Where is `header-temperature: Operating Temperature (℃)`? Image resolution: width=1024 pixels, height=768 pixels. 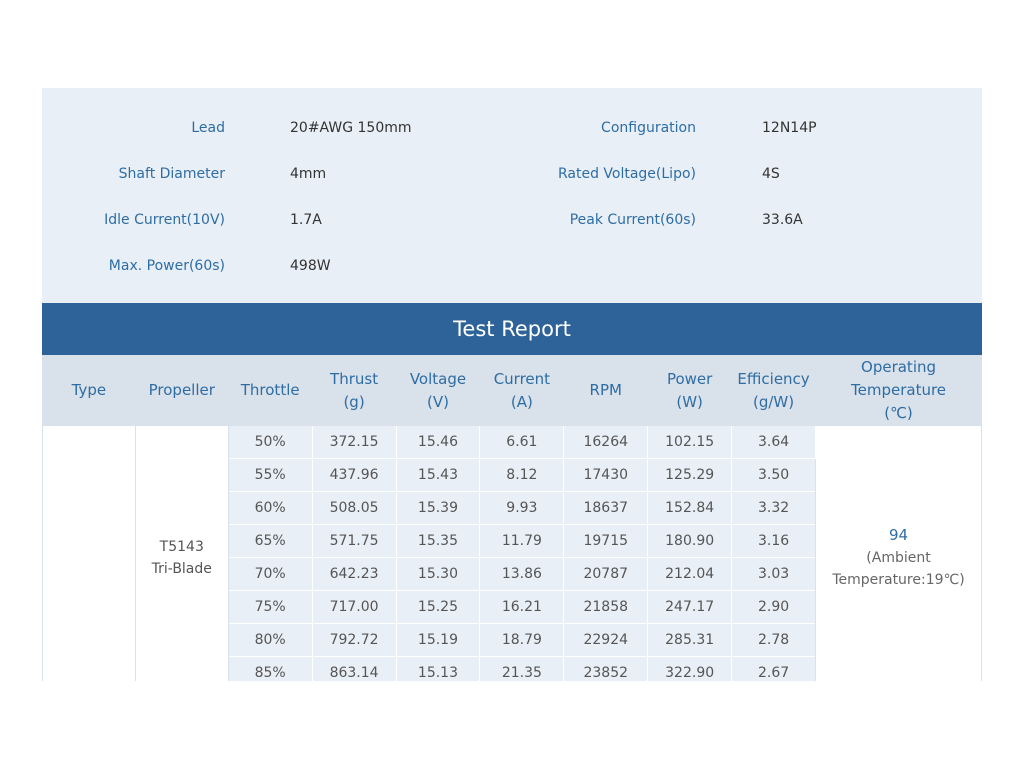 header-temperature: Operating Temperature (℃) is located at coordinates (898, 390).